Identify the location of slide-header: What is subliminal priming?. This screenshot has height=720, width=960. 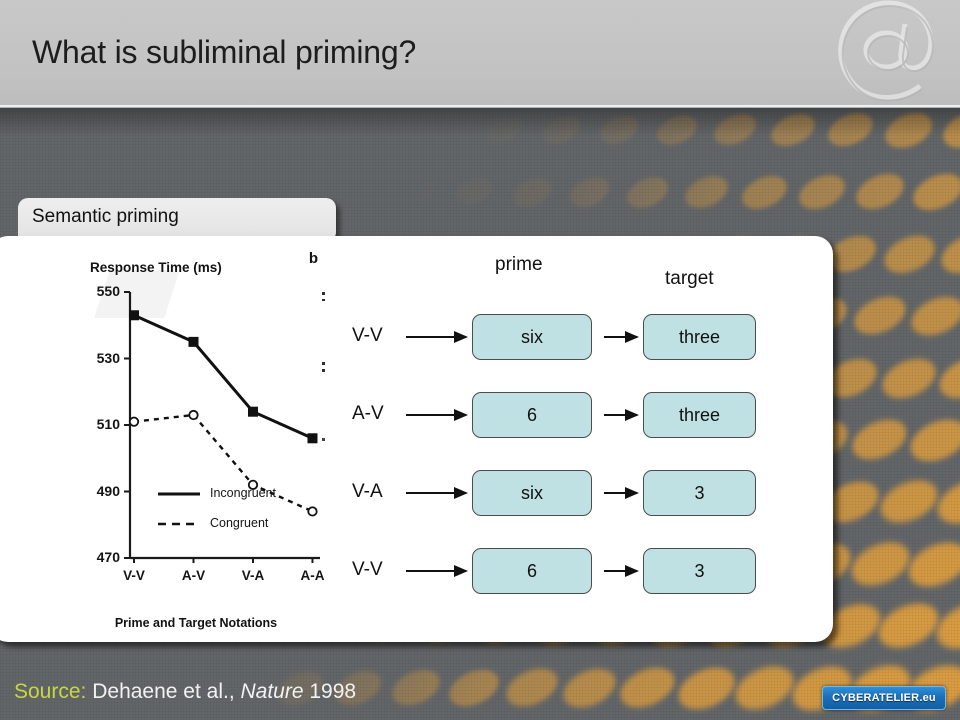
(480, 52).